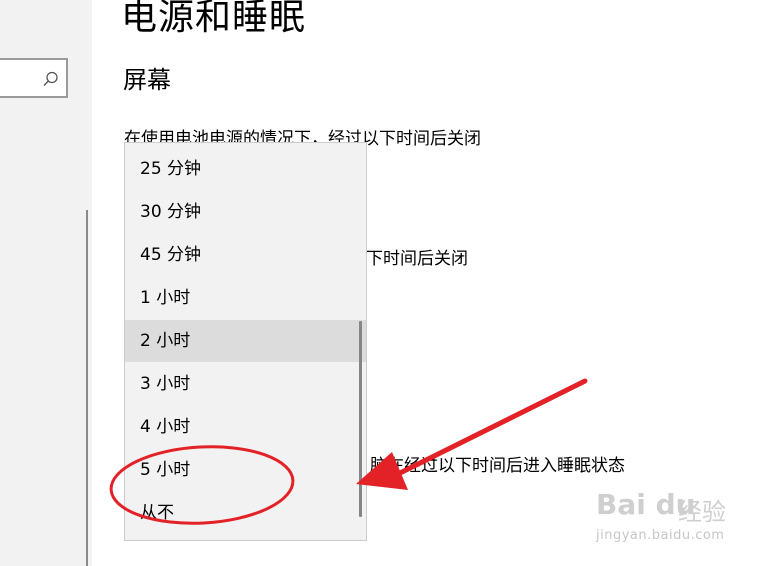 The image size is (775, 566). Describe the element at coordinates (660, 535) in the screenshot. I see `watermark-url: jingyan.baidu.com` at that location.